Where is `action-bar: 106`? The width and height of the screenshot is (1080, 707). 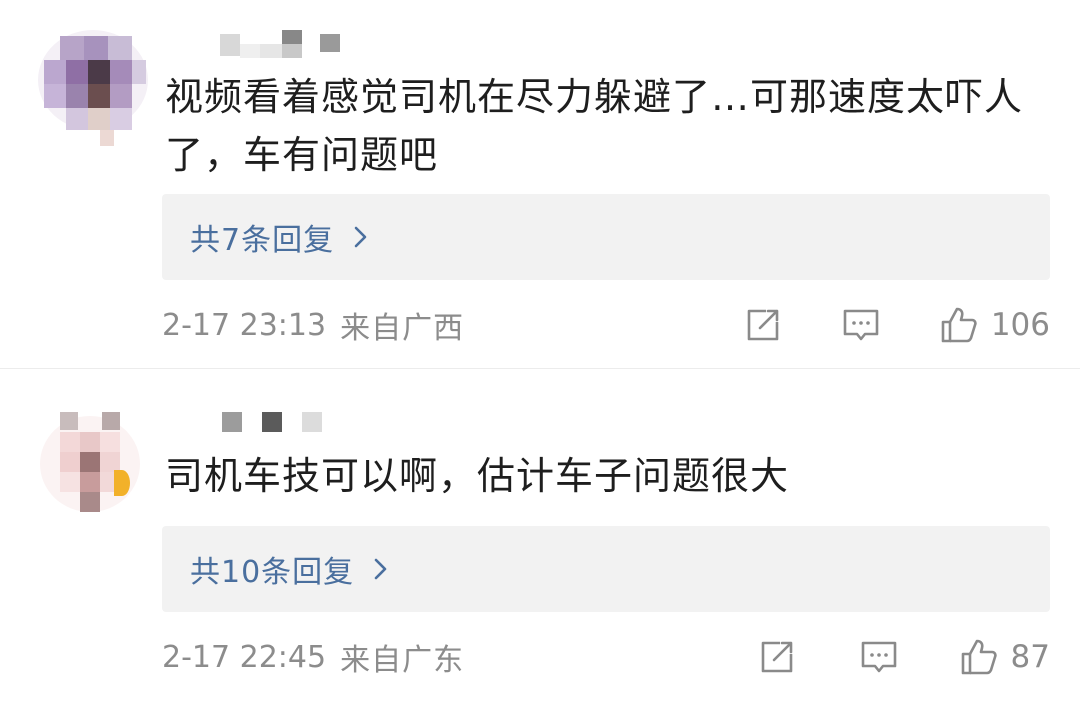
action-bar: 106 is located at coordinates (896, 325).